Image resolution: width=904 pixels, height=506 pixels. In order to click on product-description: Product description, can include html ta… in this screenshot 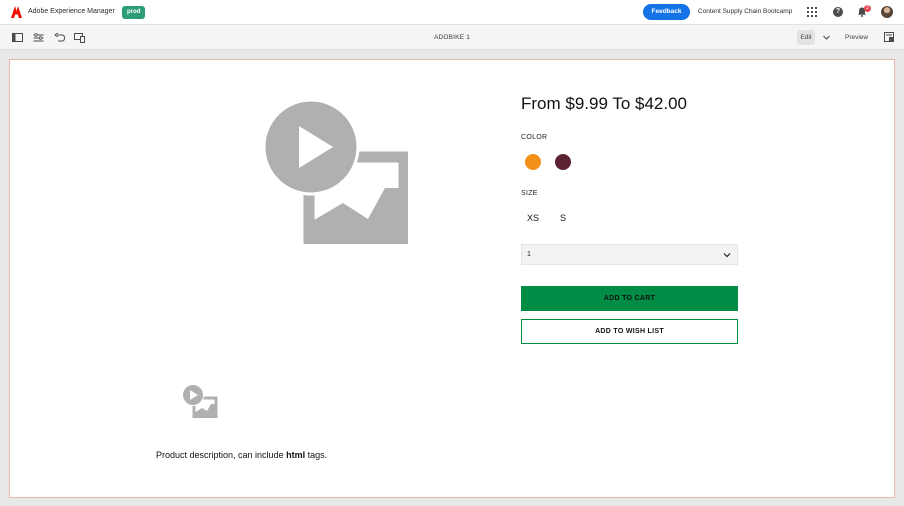, I will do `click(242, 455)`.